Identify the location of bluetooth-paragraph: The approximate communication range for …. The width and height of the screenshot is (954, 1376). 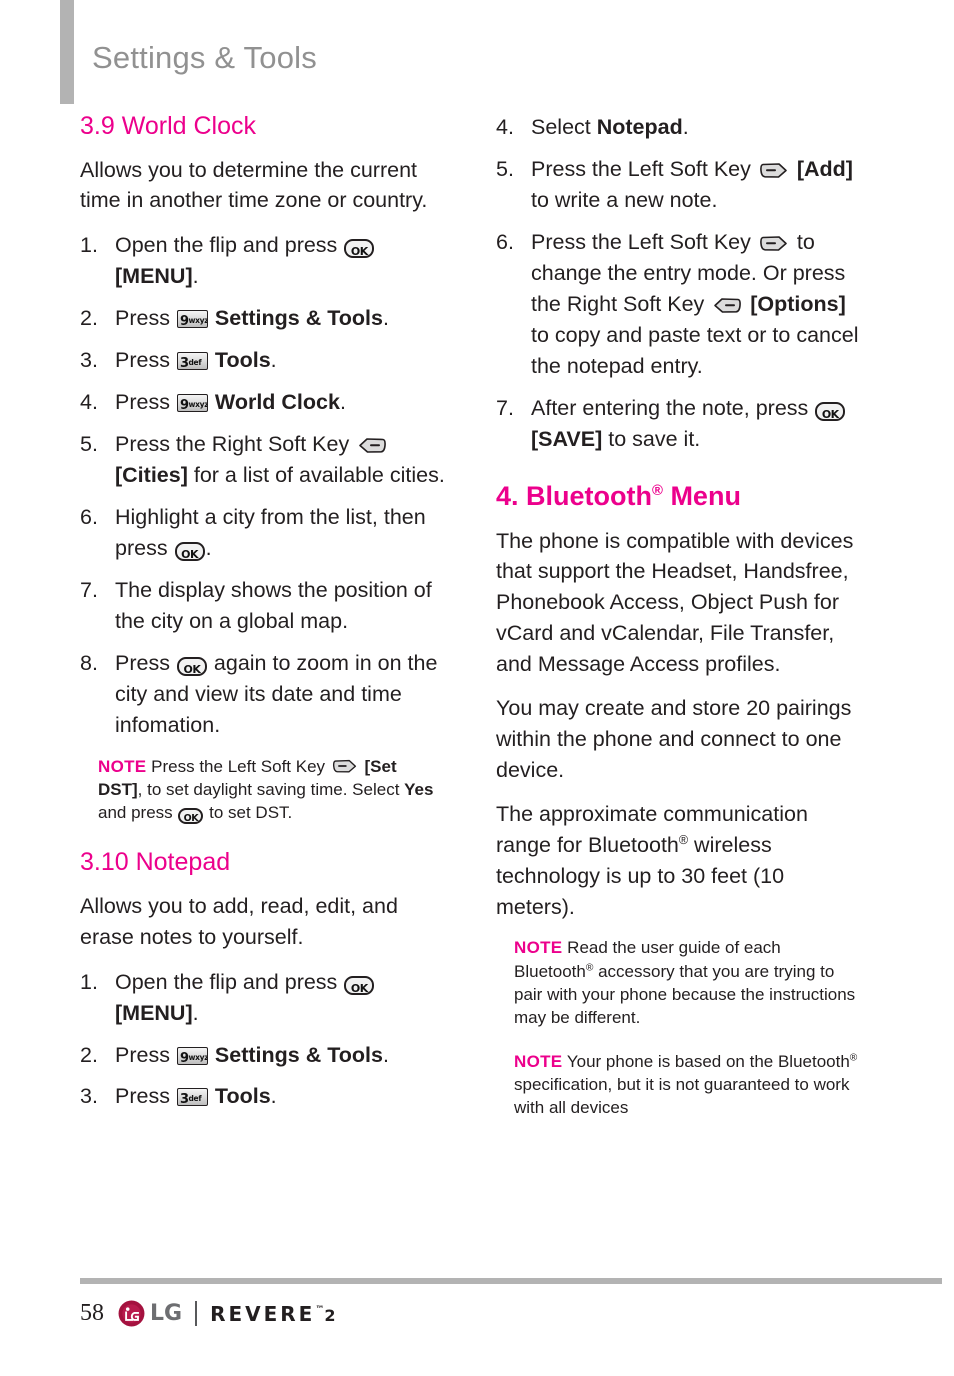
(678, 860).